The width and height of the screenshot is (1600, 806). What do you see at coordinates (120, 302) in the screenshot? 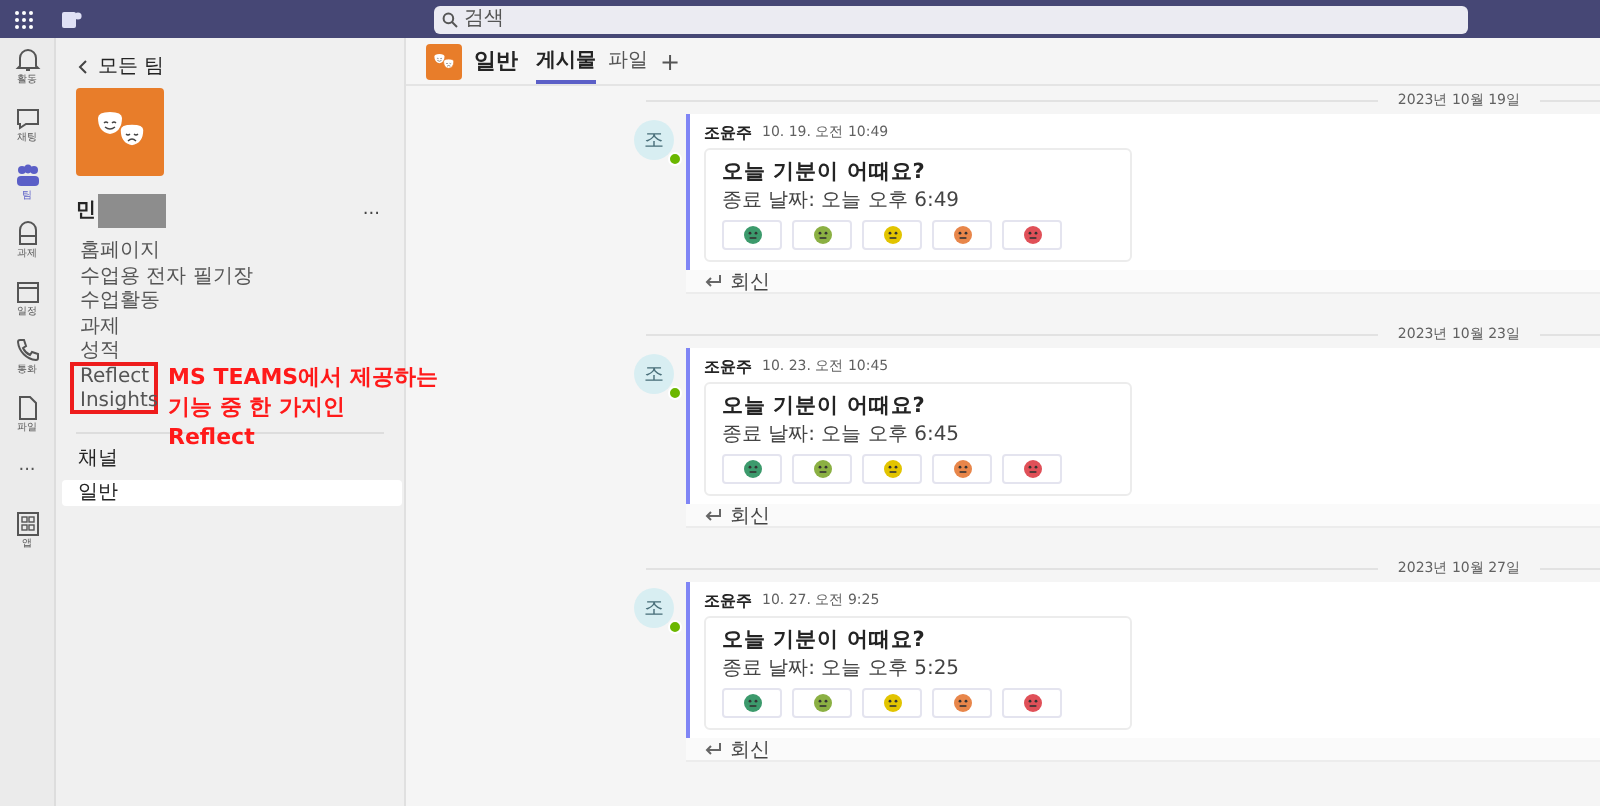
I see `nav-item: 수업활동` at bounding box center [120, 302].